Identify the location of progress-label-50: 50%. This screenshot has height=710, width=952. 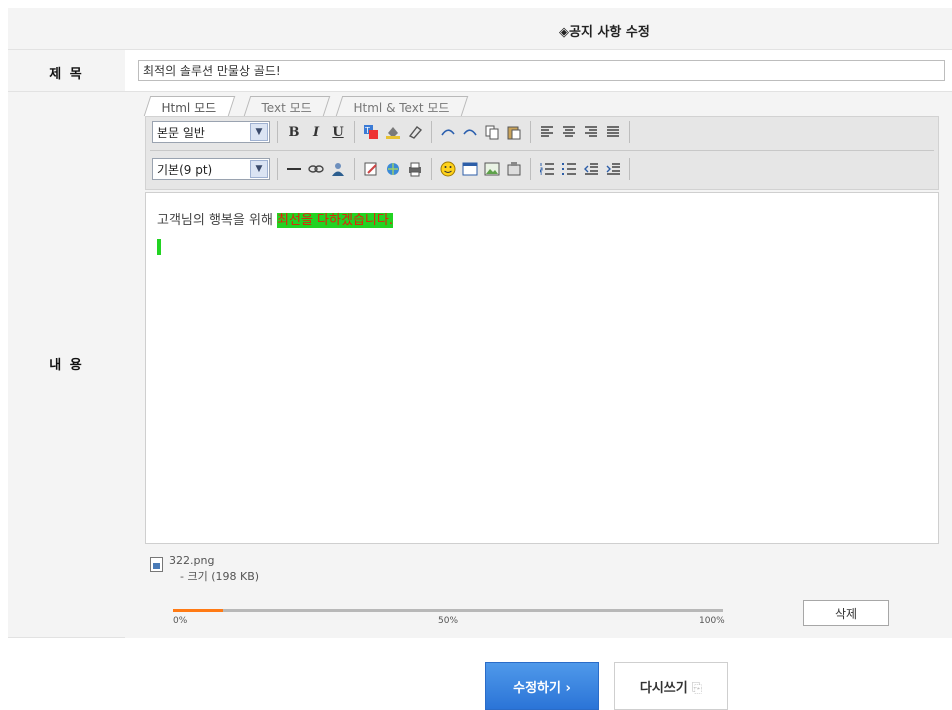
(448, 621).